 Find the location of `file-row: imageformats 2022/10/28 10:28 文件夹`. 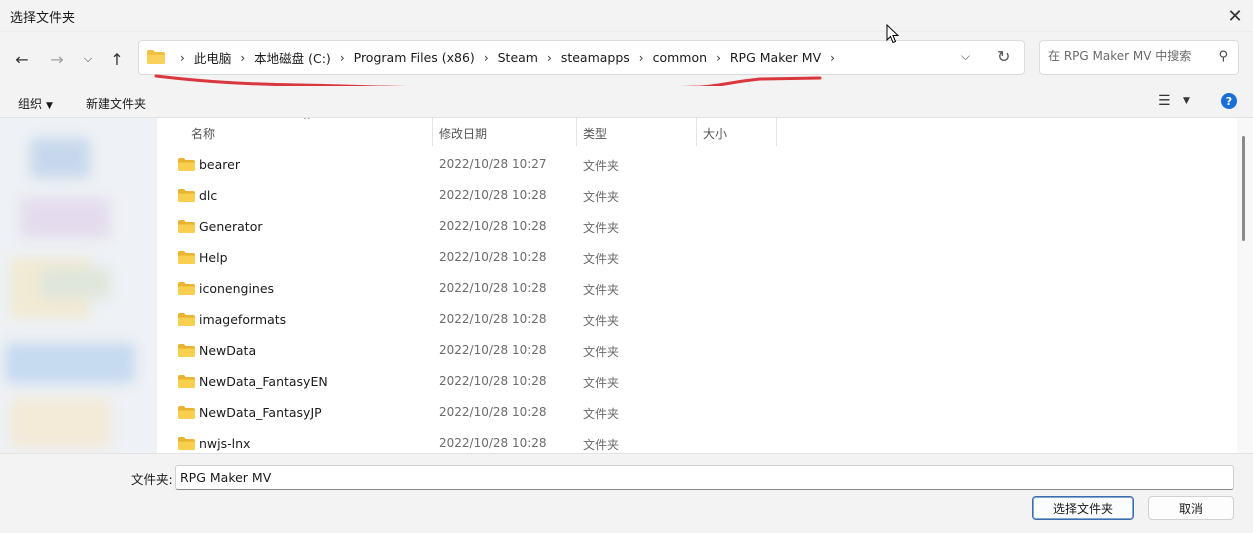

file-row: imageformats 2022/10/28 10:28 文件夹 is located at coordinates (697, 320).